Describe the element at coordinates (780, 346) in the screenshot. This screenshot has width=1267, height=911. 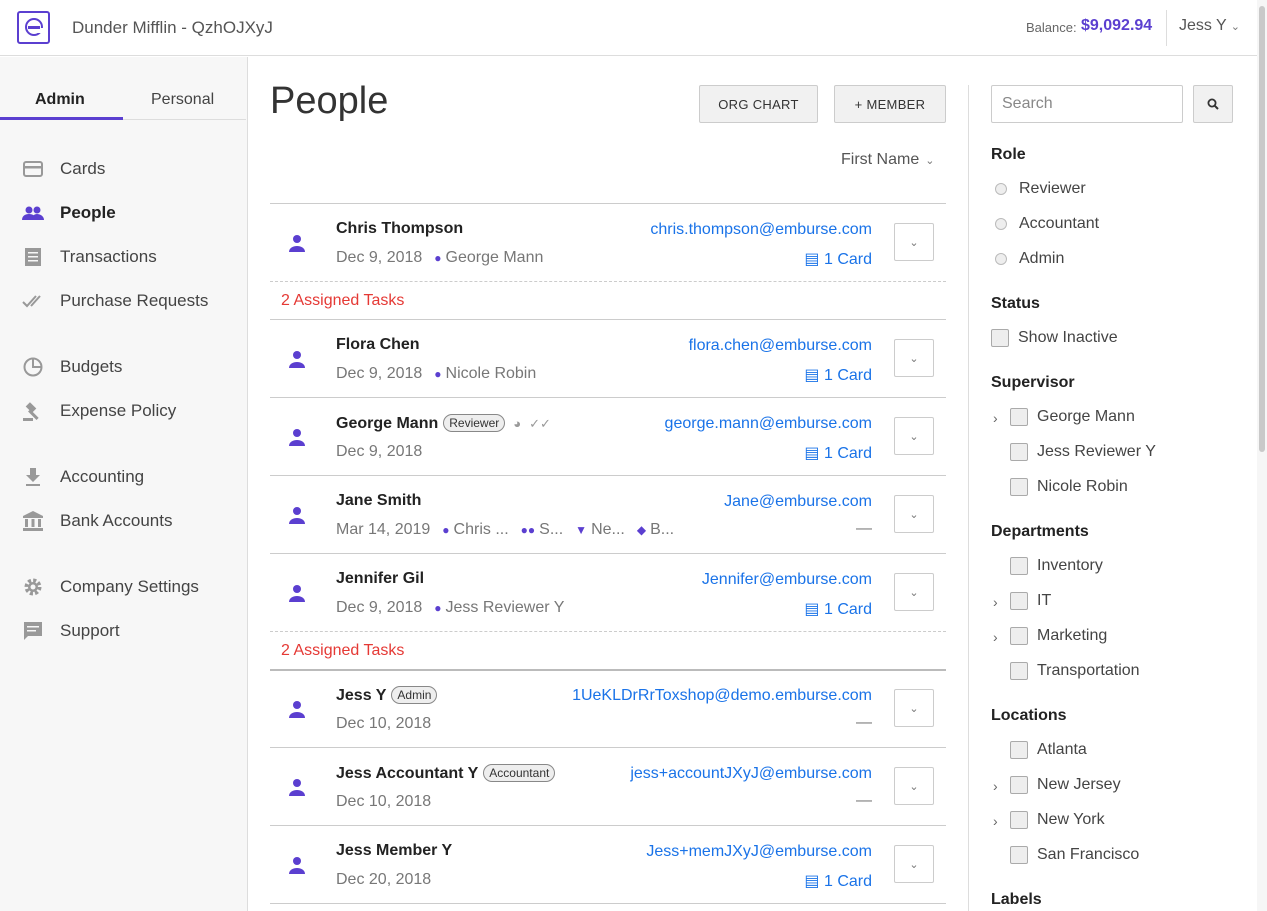
I see `person-email: flora.chen@emburse.com` at that location.